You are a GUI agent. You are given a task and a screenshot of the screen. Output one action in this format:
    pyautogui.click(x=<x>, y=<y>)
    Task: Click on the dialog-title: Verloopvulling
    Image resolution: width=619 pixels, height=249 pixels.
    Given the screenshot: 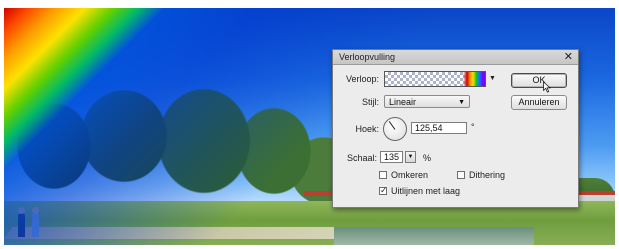 What is the action you would take?
    pyautogui.click(x=367, y=57)
    